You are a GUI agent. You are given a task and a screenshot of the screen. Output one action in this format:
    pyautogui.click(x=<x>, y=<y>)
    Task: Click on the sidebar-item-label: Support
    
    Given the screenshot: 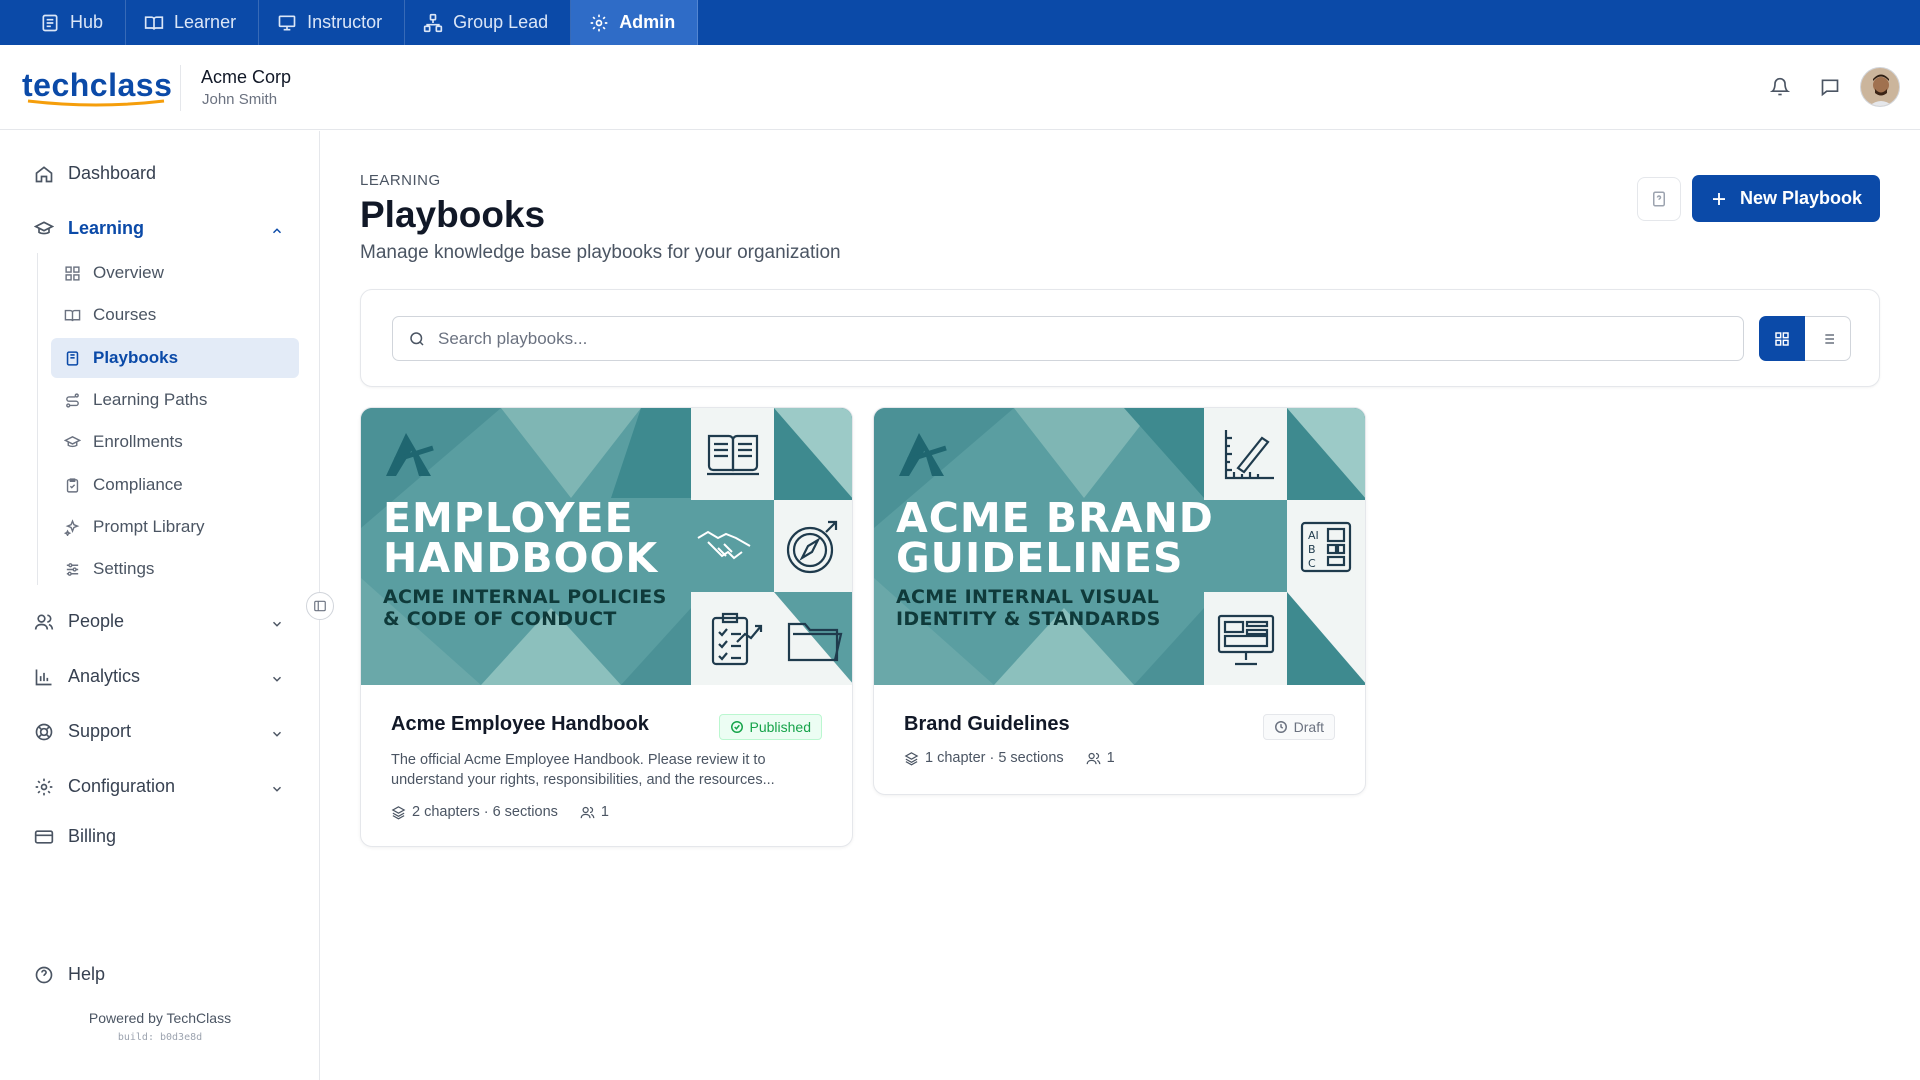 What is the action you would take?
    pyautogui.click(x=100, y=731)
    